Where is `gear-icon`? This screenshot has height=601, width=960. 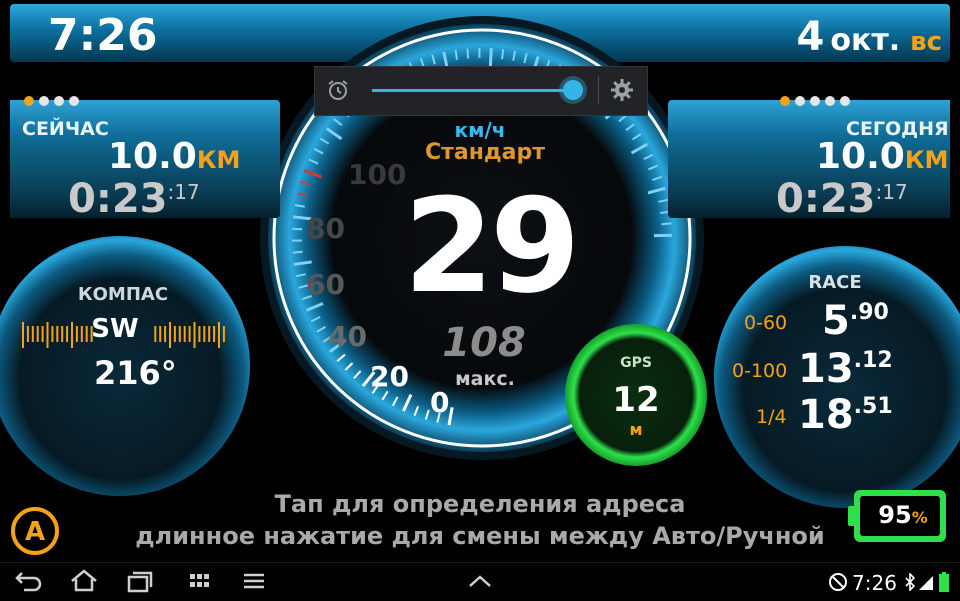
gear-icon is located at coordinates (622, 90).